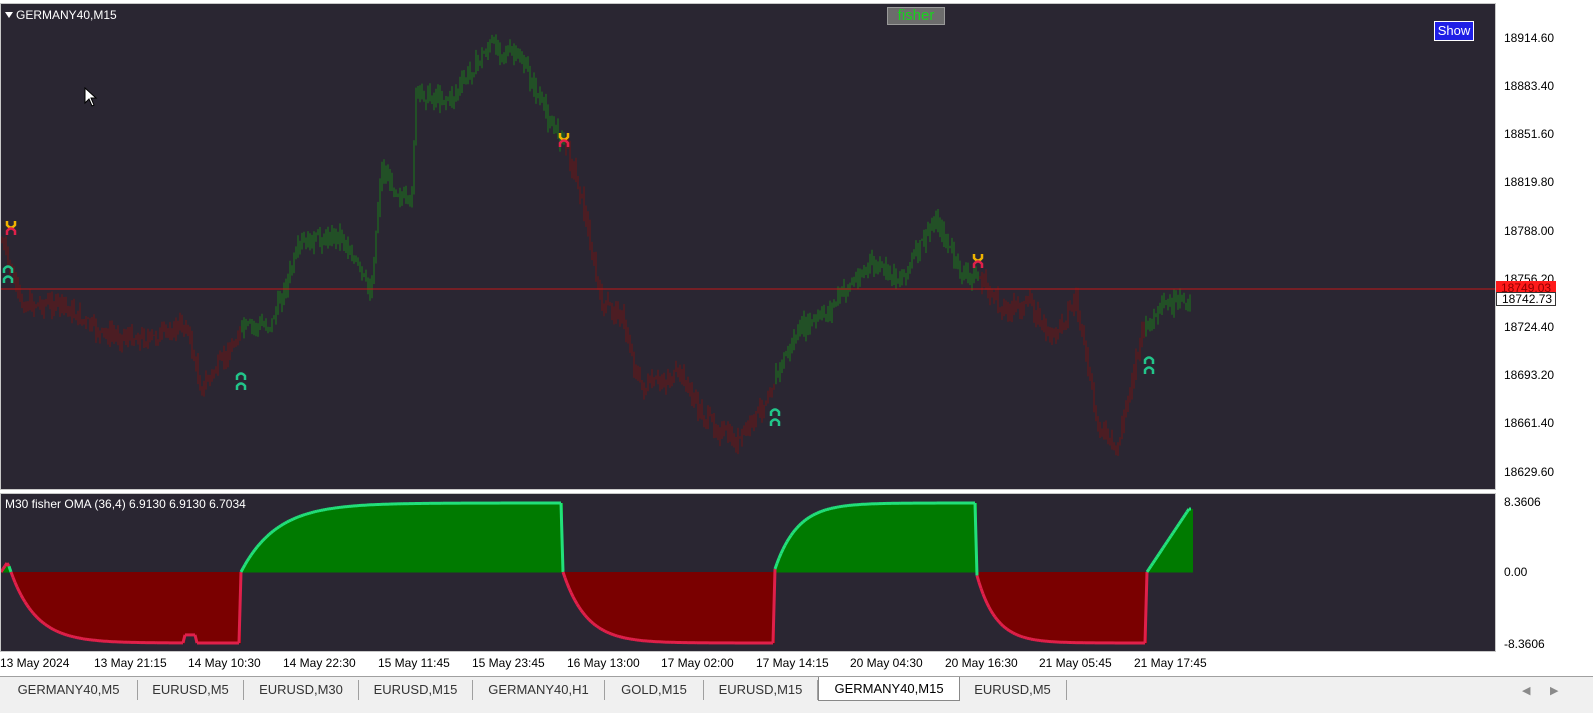  I want to click on indicator-axis: 8.3606 0.00 -8.3606, so click(1544, 572).